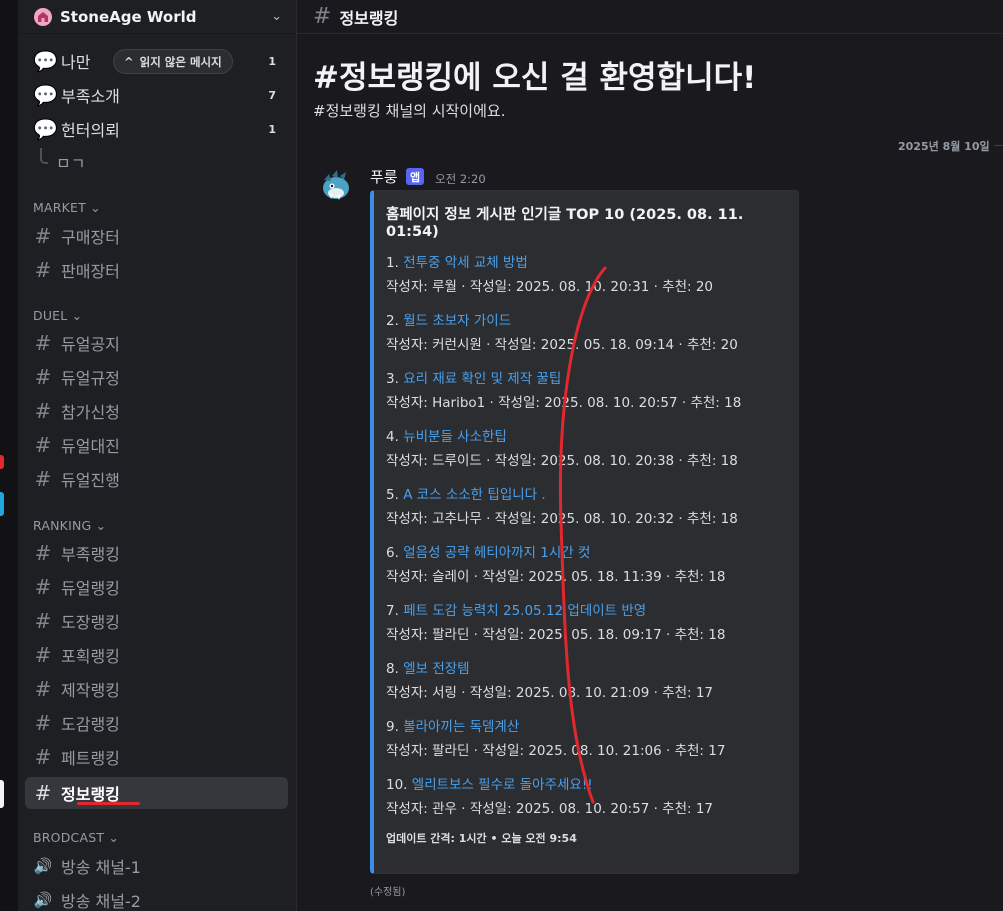 The height and width of the screenshot is (911, 1003). Describe the element at coordinates (44, 156) in the screenshot. I see `thread-connector` at that location.